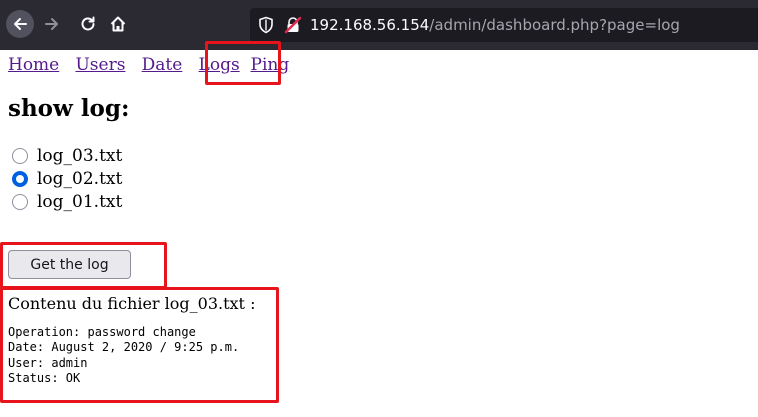  I want to click on forward-button, so click(52, 24).